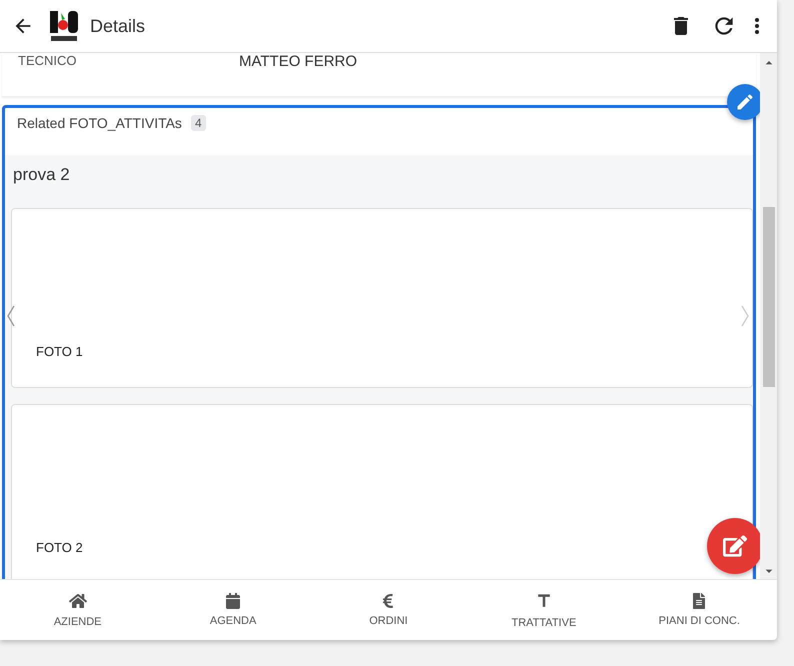 The width and height of the screenshot is (794, 666). Describe the element at coordinates (99, 123) in the screenshot. I see `related-title: Related FOTO_ATTIVITAs` at that location.